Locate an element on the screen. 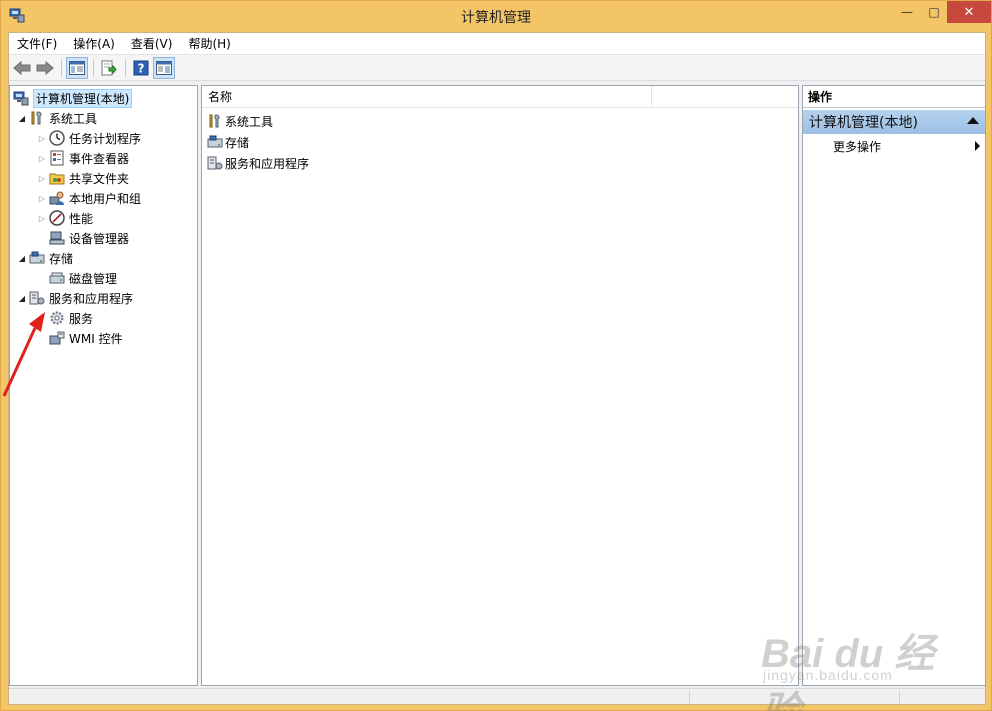  minimize-icon: — is located at coordinates (907, 12).